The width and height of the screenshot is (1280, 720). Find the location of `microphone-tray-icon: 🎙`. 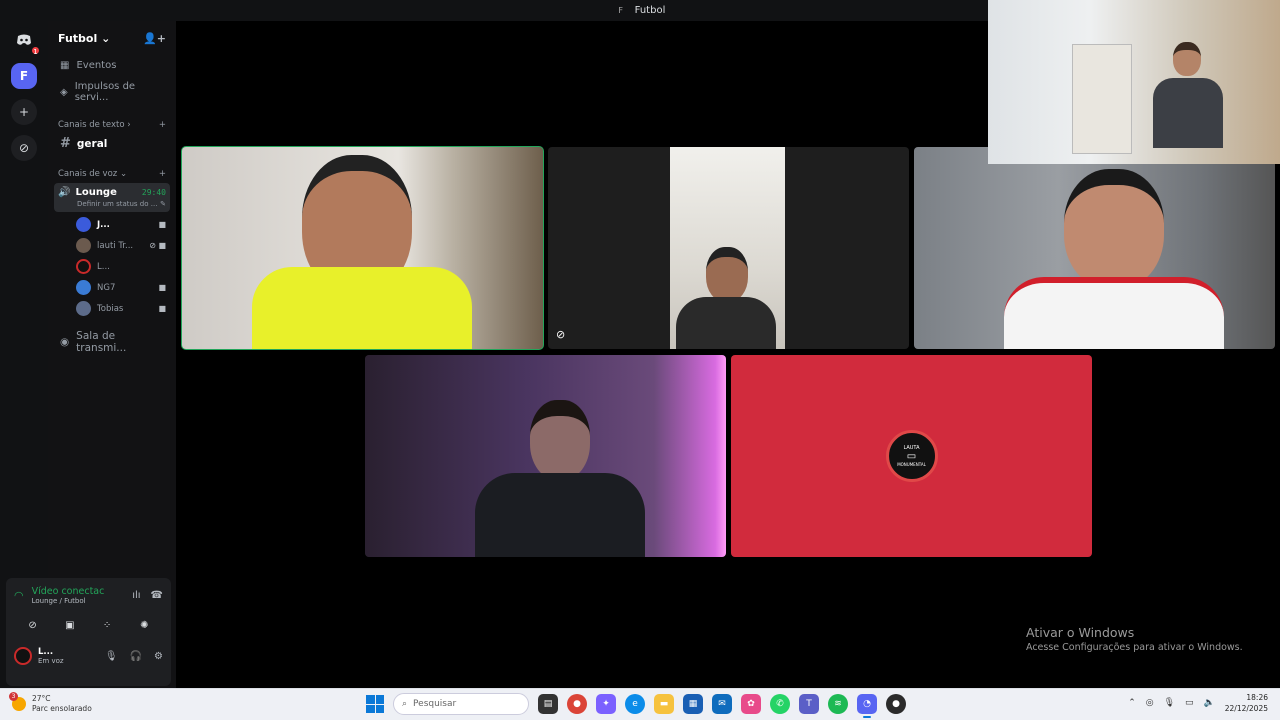

microphone-tray-icon: 🎙 is located at coordinates (1169, 703).